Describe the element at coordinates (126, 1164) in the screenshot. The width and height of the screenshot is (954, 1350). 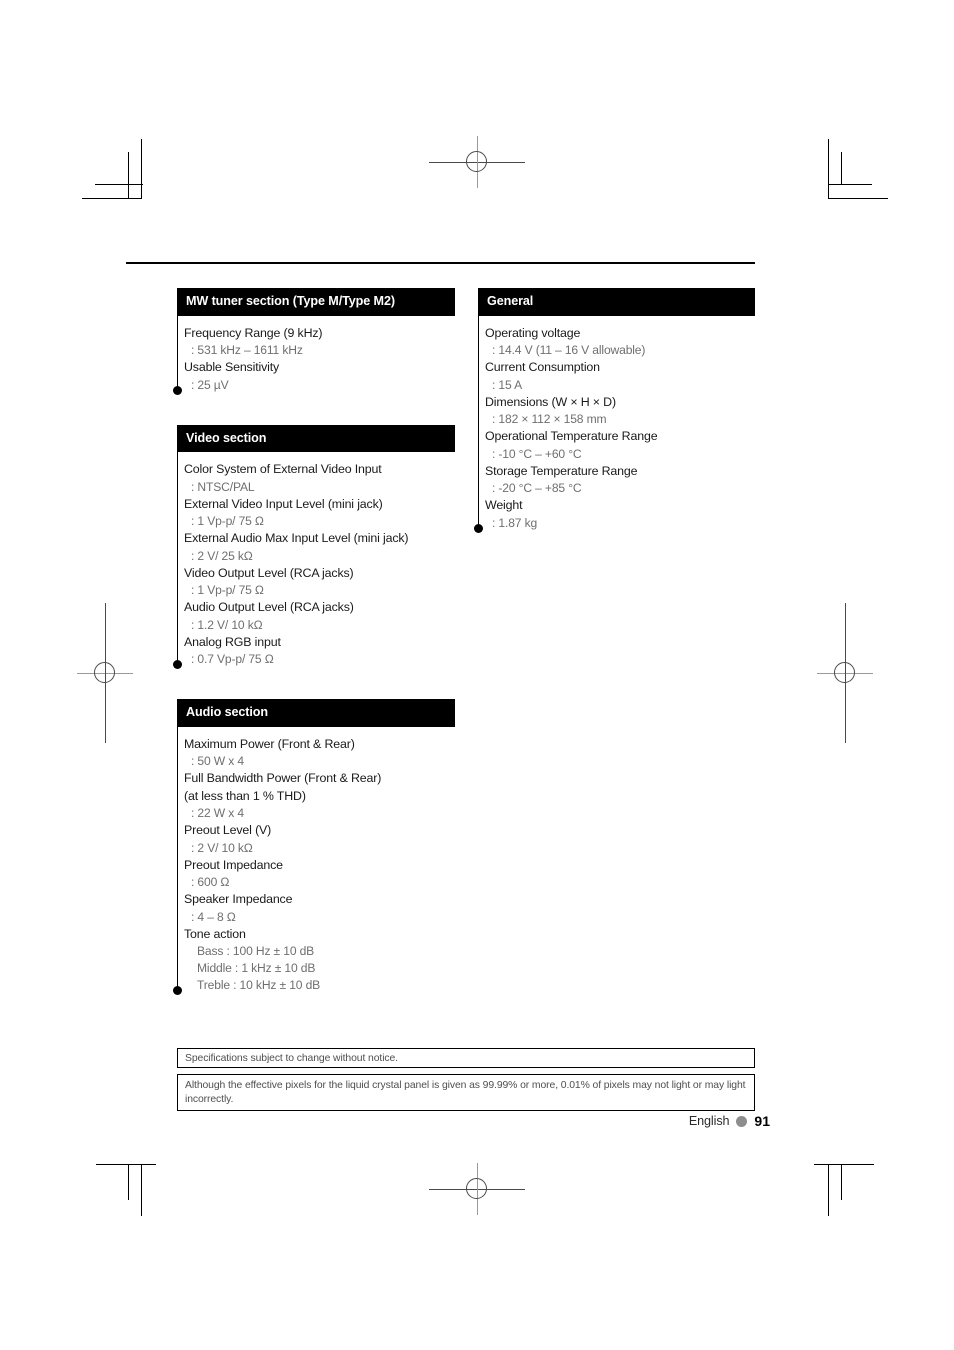
I see `crop-mark-bottom-left-inner-h` at that location.